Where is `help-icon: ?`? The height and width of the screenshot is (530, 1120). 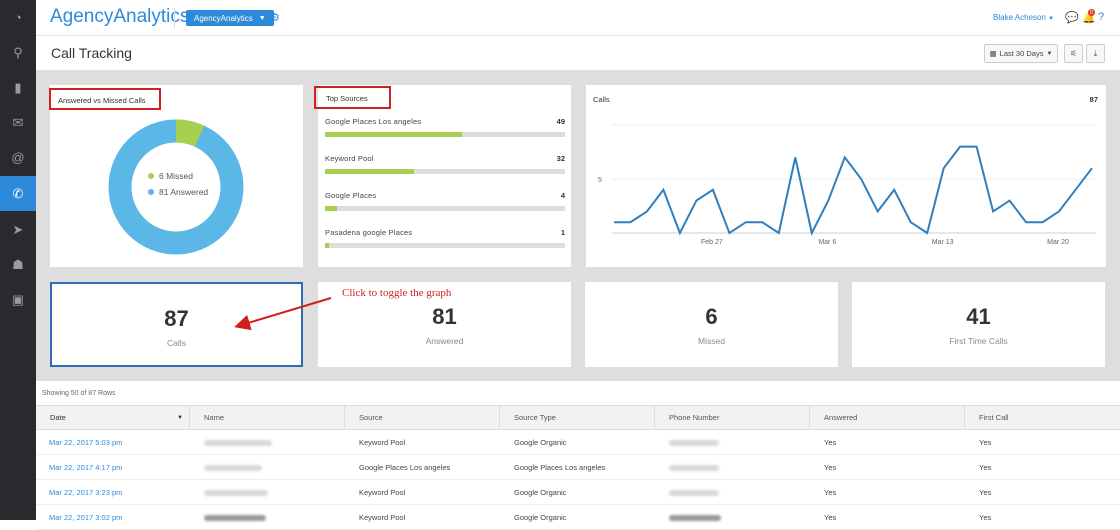
help-icon: ? is located at coordinates (1101, 17).